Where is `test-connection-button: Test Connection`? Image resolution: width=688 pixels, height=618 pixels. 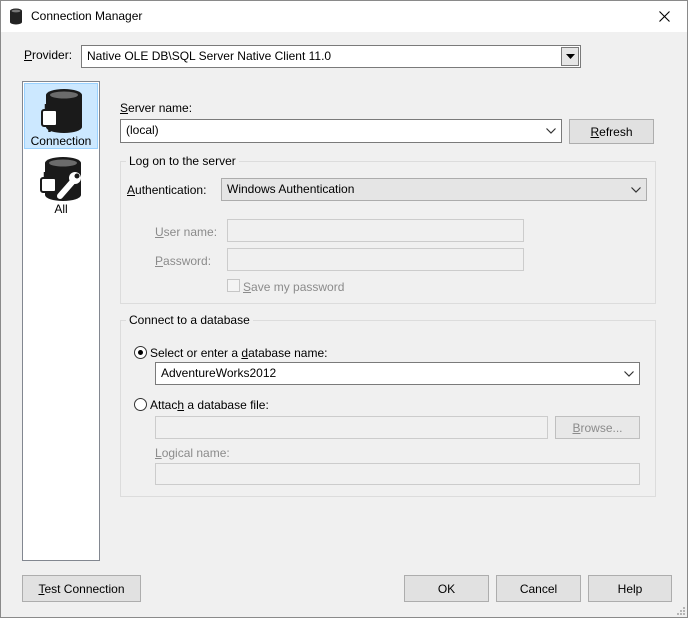
test-connection-button: Test Connection is located at coordinates (81, 588).